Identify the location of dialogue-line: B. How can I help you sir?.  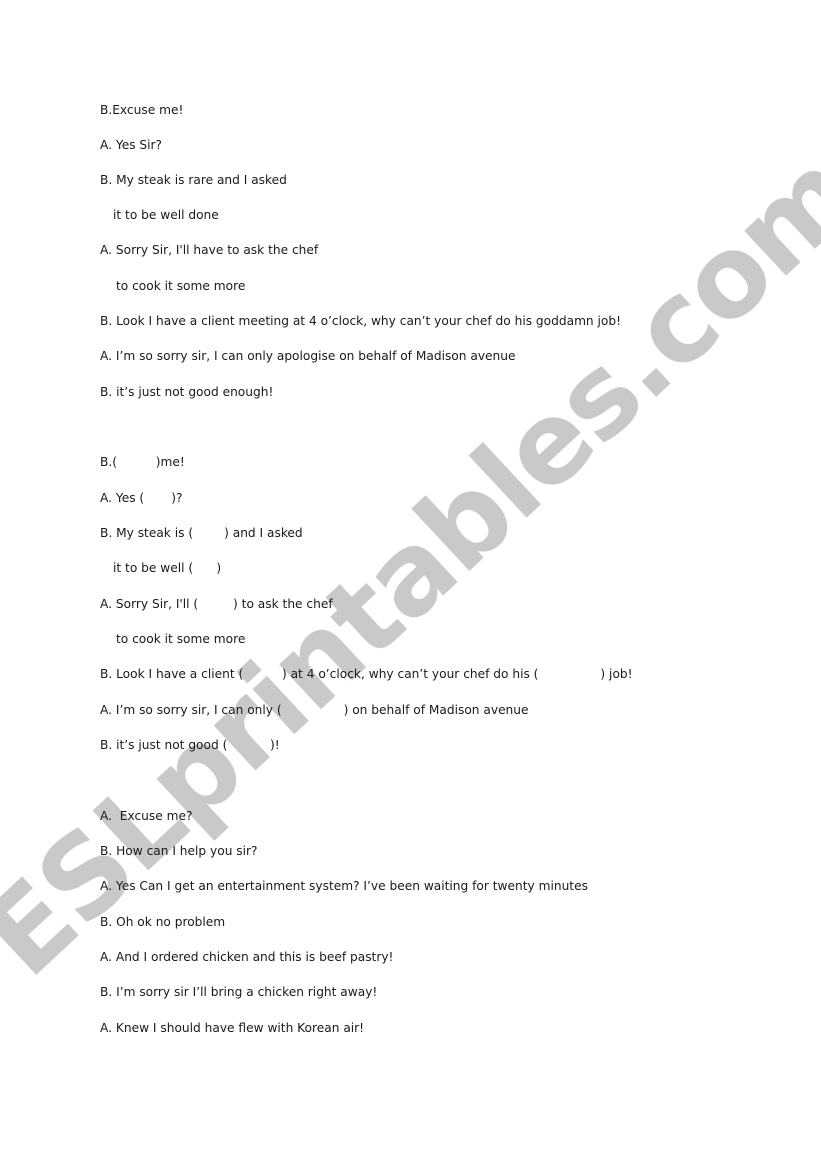
(179, 851).